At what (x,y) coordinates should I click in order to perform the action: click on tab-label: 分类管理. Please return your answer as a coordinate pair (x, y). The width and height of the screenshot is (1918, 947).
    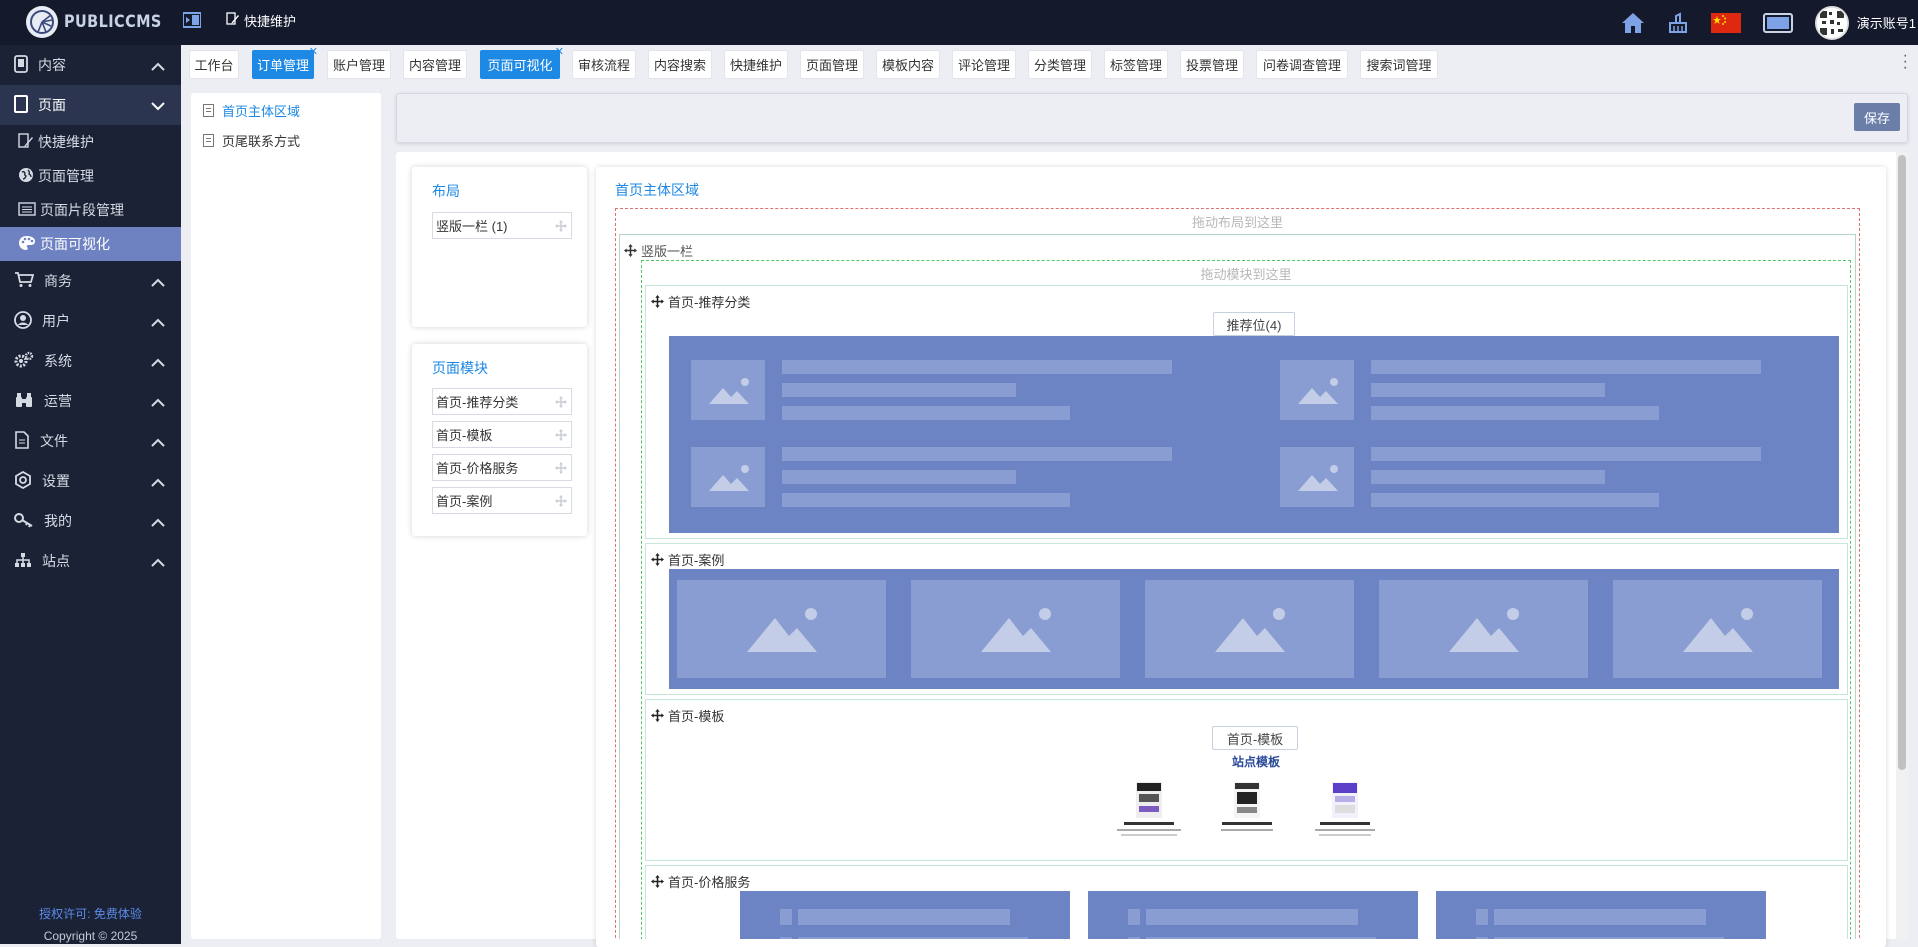
    Looking at the image, I should click on (1059, 65).